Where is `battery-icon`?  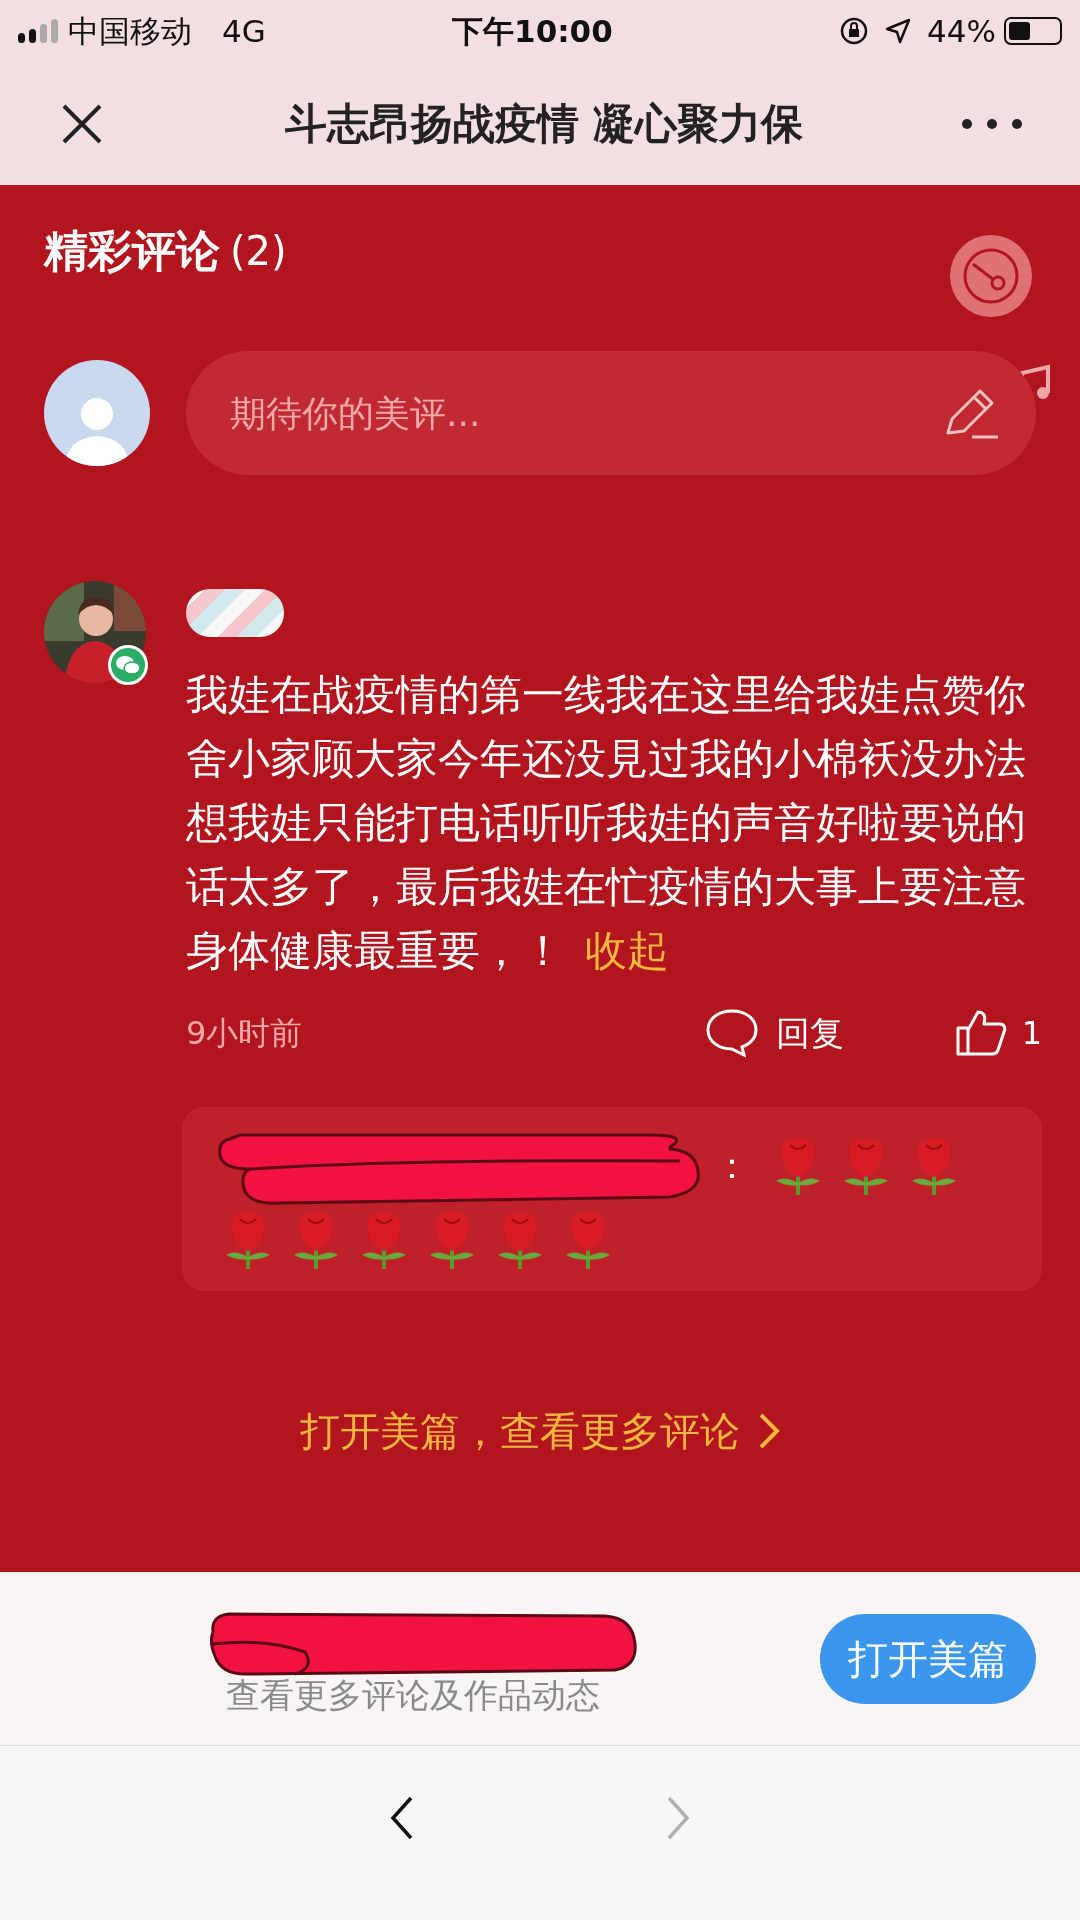
battery-icon is located at coordinates (1033, 31).